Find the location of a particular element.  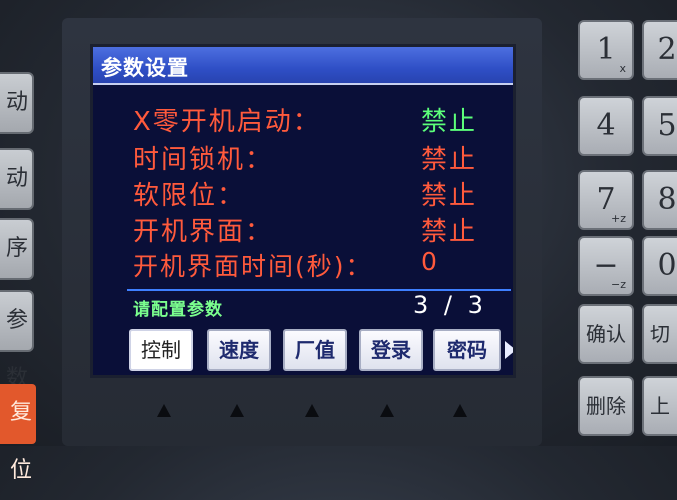

param-label: 时间锁机： is located at coordinates (203, 160).